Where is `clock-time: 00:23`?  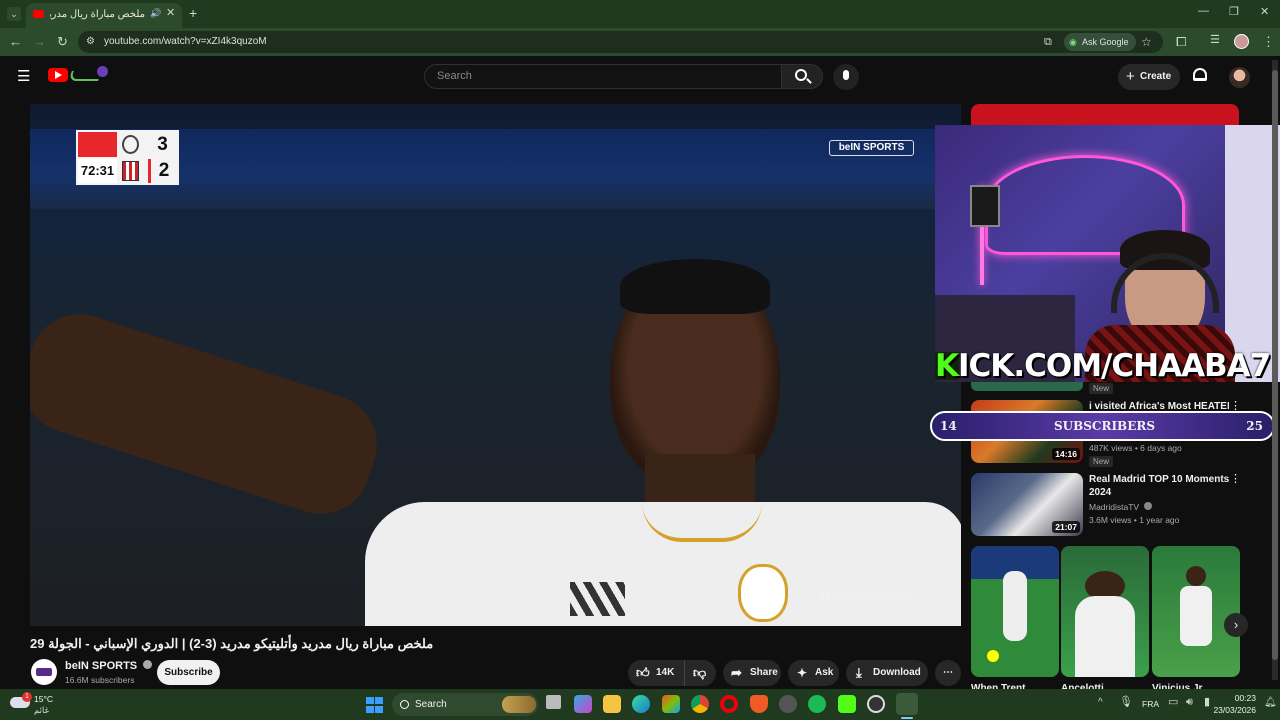
clock-time: 00:23 is located at coordinates (1237, 698).